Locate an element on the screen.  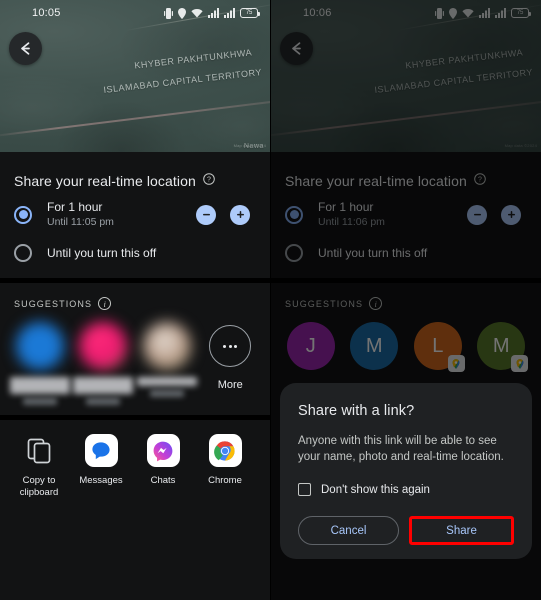
page-title: Share your real-time location is located at coordinates (105, 181).